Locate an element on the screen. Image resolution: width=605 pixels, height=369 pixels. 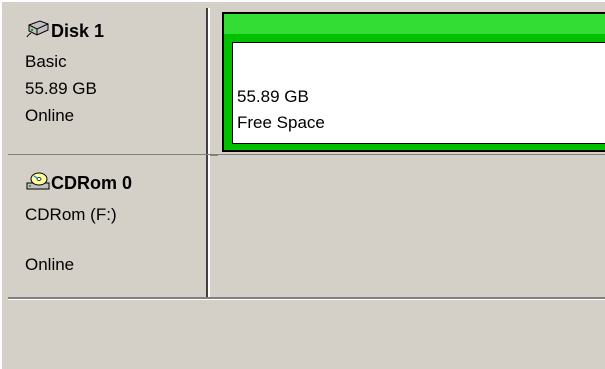
cdrom-status: Online is located at coordinates (50, 264).